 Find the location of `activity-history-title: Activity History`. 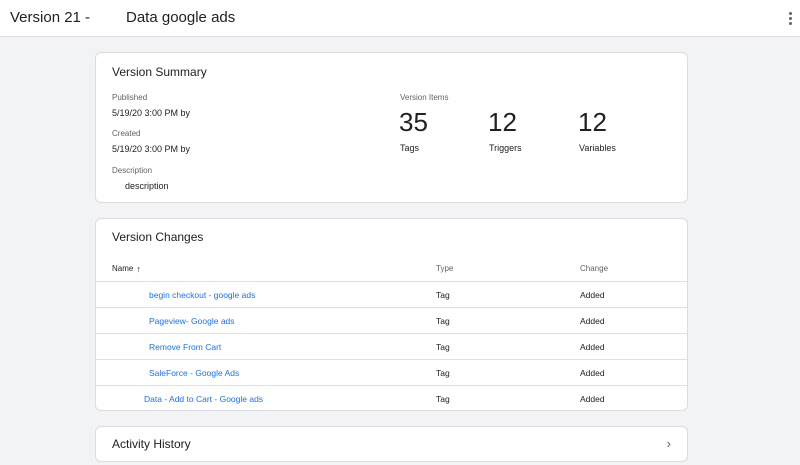

activity-history-title: Activity History is located at coordinates (151, 444).